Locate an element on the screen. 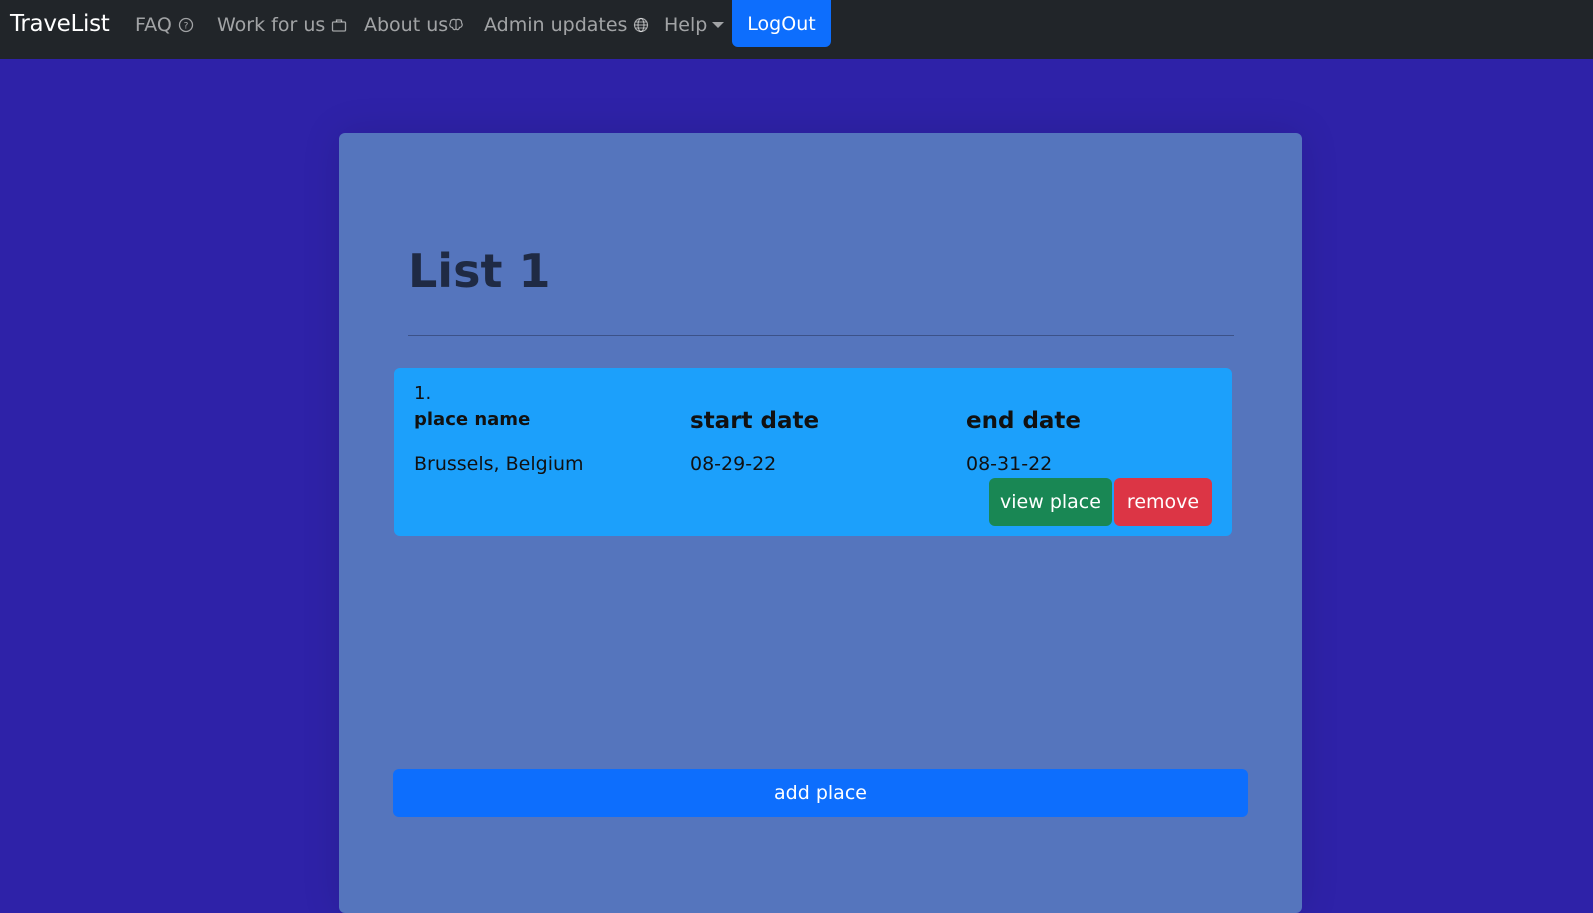  nav-admin-updates: Admin updates is located at coordinates (566, 25).